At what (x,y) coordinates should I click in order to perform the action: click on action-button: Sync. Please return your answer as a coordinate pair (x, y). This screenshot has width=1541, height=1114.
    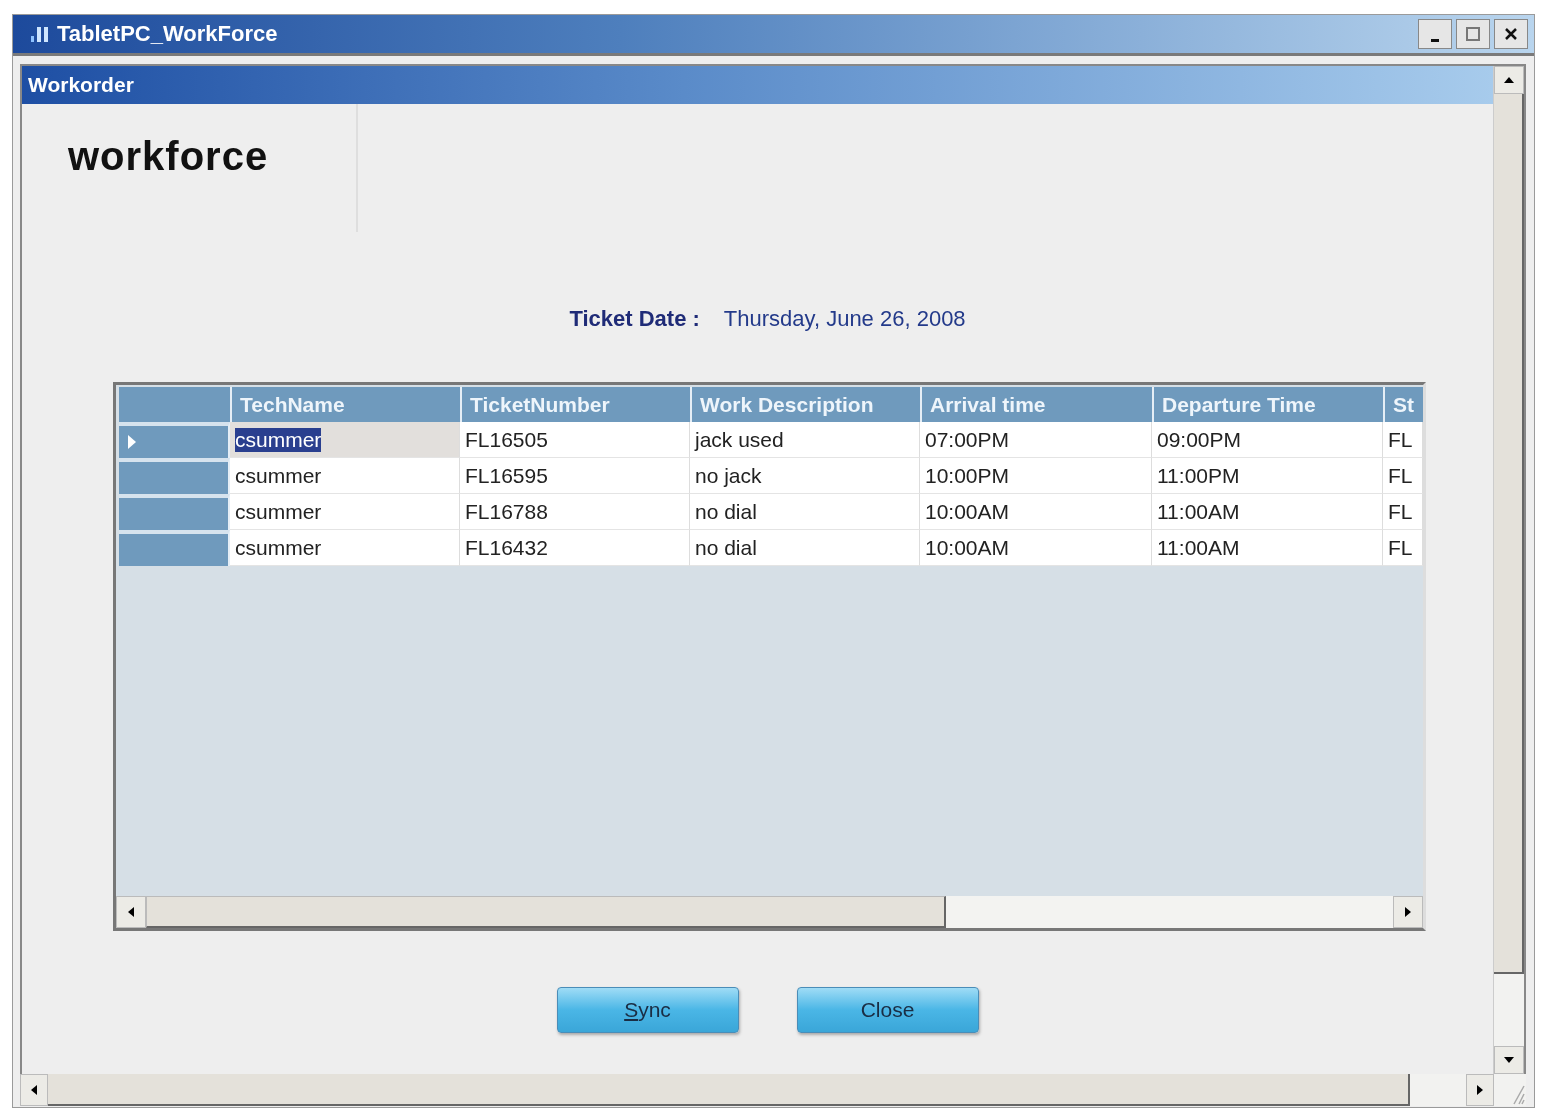
    Looking at the image, I should click on (647, 1010).